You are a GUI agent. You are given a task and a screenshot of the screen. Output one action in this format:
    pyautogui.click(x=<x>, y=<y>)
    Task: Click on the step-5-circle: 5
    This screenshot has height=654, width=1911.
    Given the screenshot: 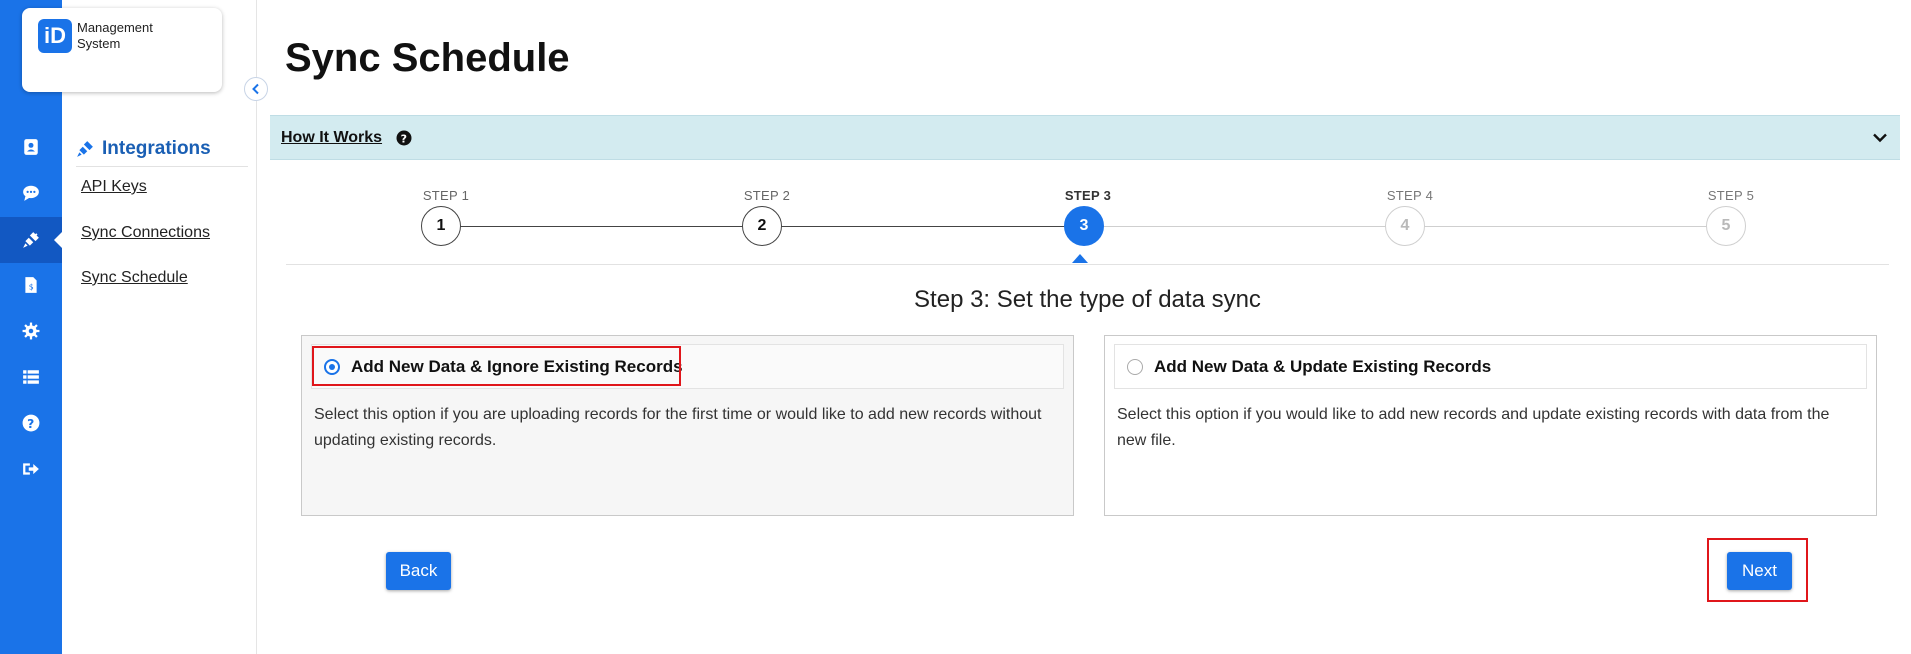 What is the action you would take?
    pyautogui.click(x=1726, y=226)
    